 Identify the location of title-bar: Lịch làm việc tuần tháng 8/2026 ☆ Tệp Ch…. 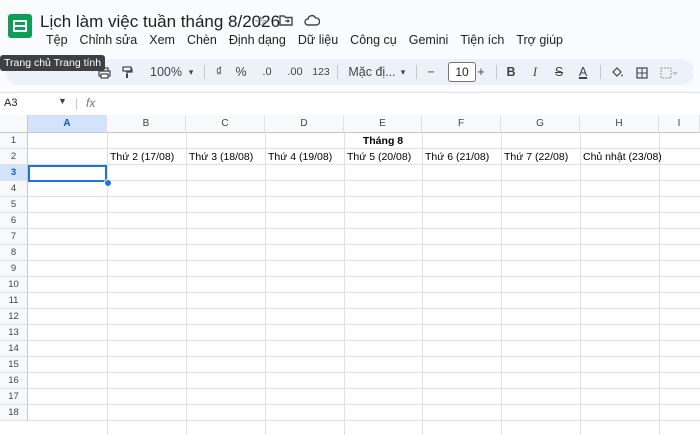
(350, 28).